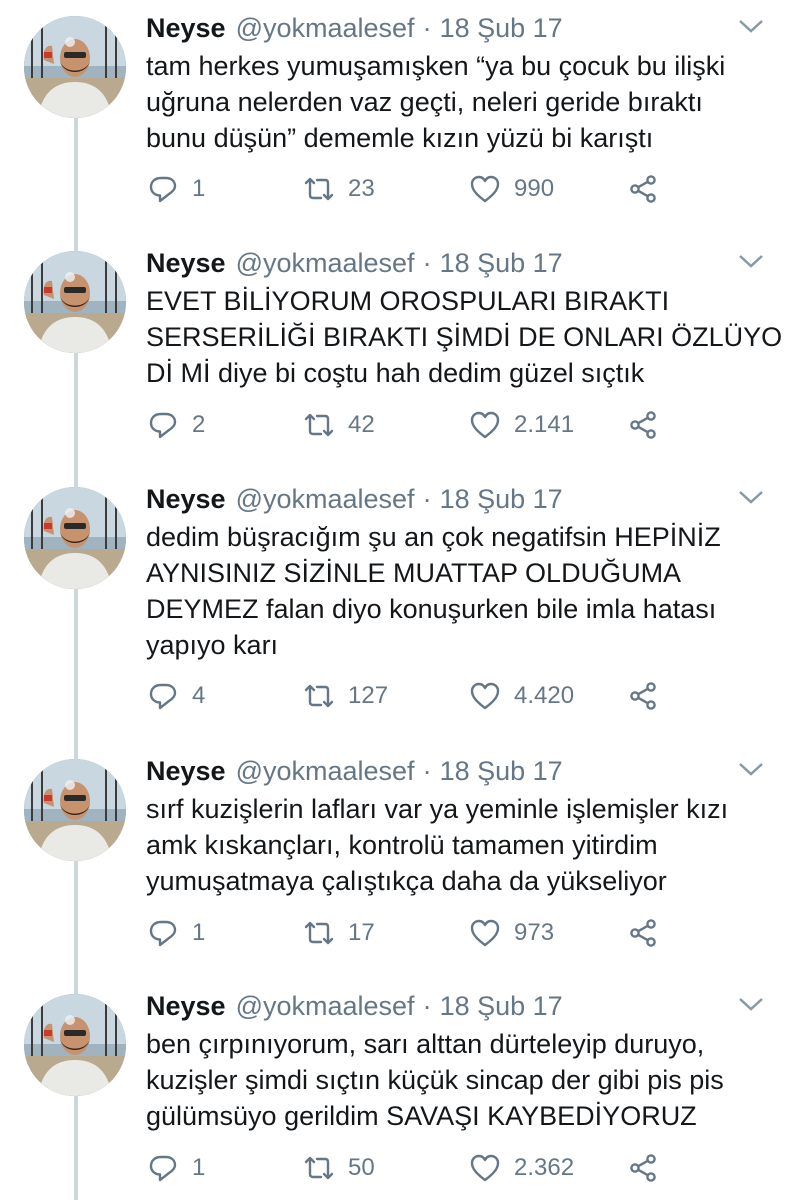 The image size is (791, 1200). I want to click on reply-count: 2, so click(199, 424).